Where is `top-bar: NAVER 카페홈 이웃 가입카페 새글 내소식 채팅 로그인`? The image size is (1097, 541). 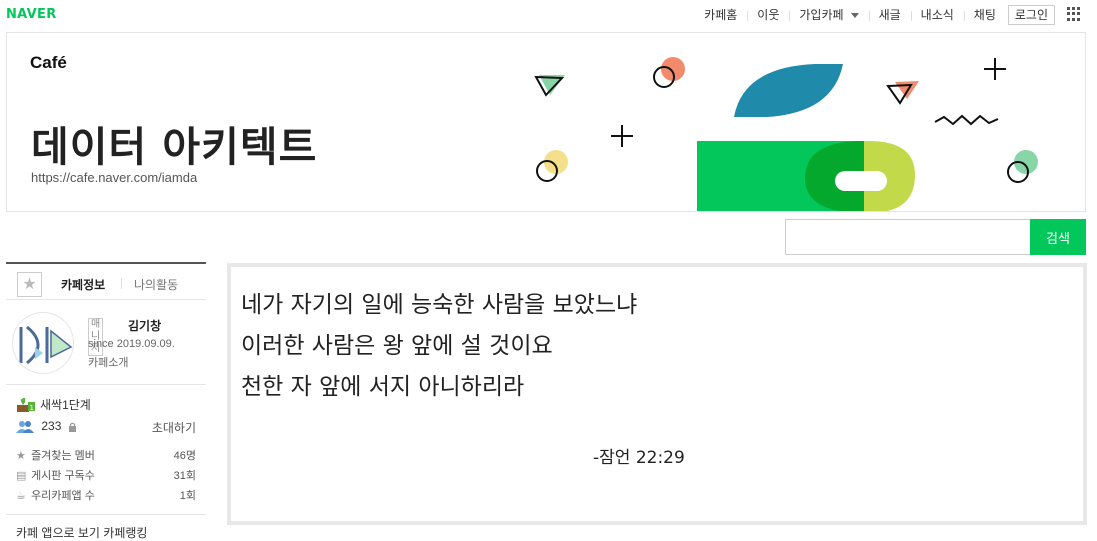 top-bar: NAVER 카페홈 이웃 가입카페 새글 내소식 채팅 로그인 is located at coordinates (548, 15).